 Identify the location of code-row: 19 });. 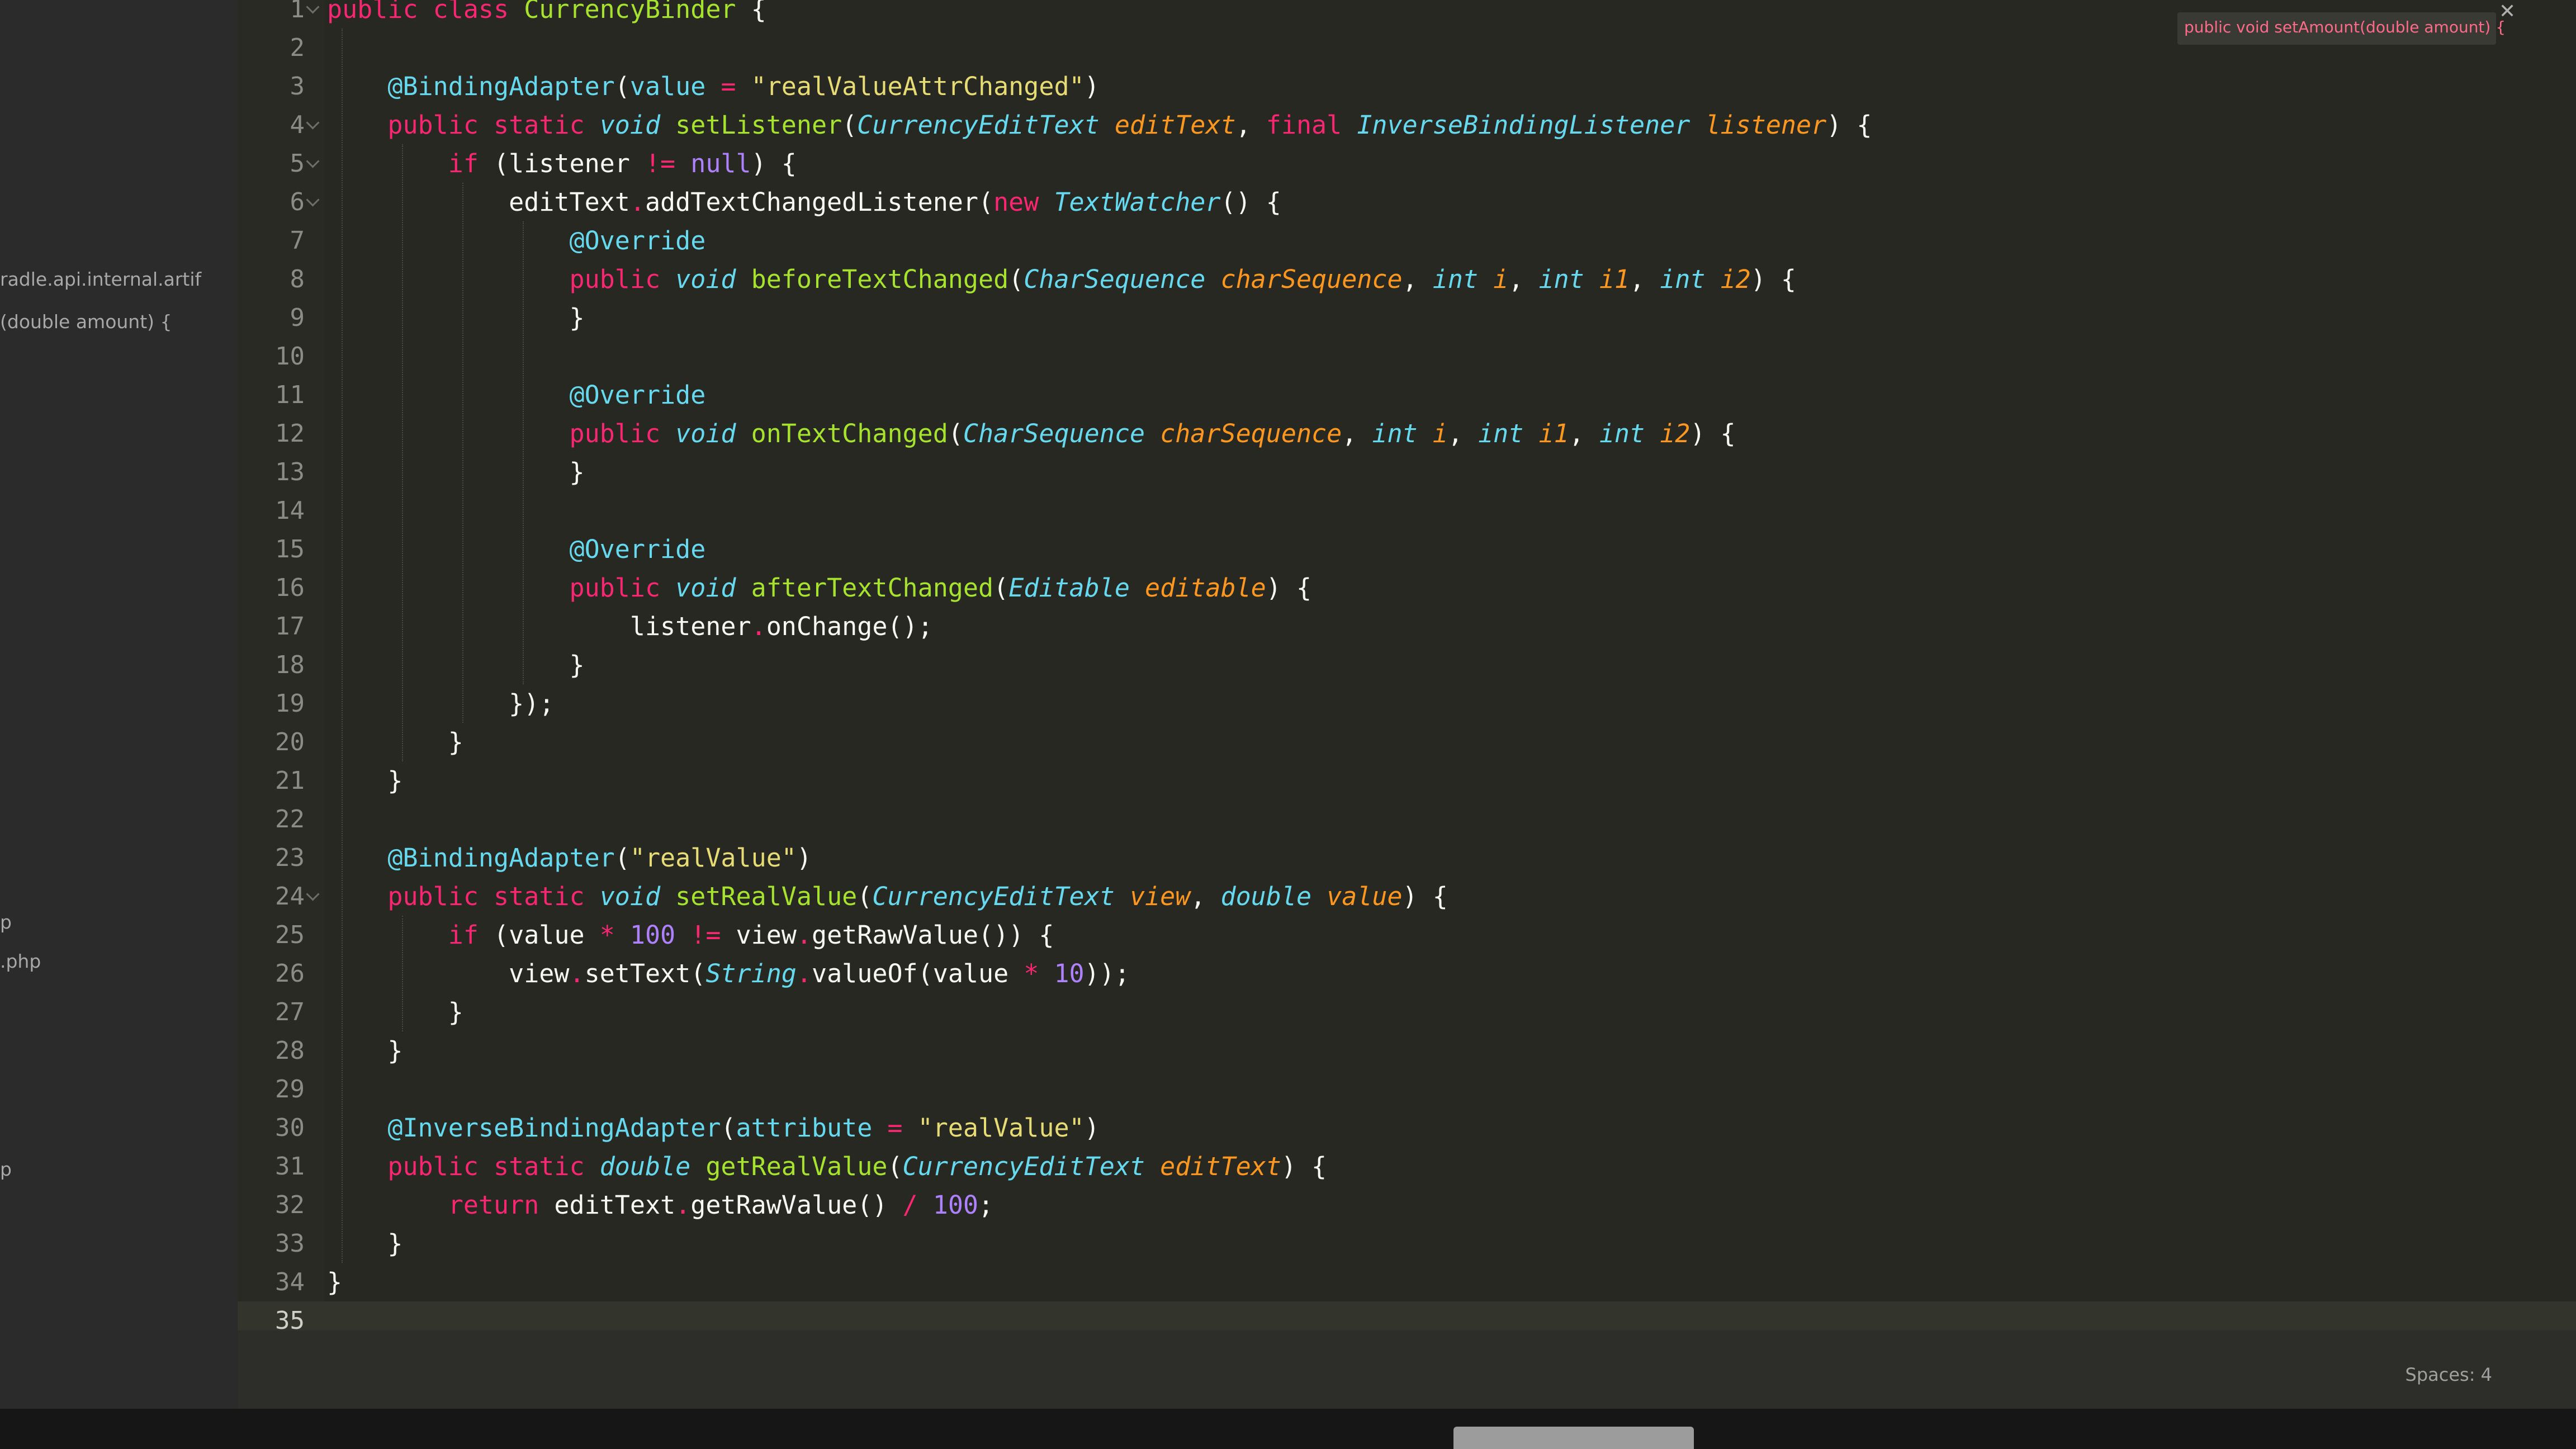
(1407, 704).